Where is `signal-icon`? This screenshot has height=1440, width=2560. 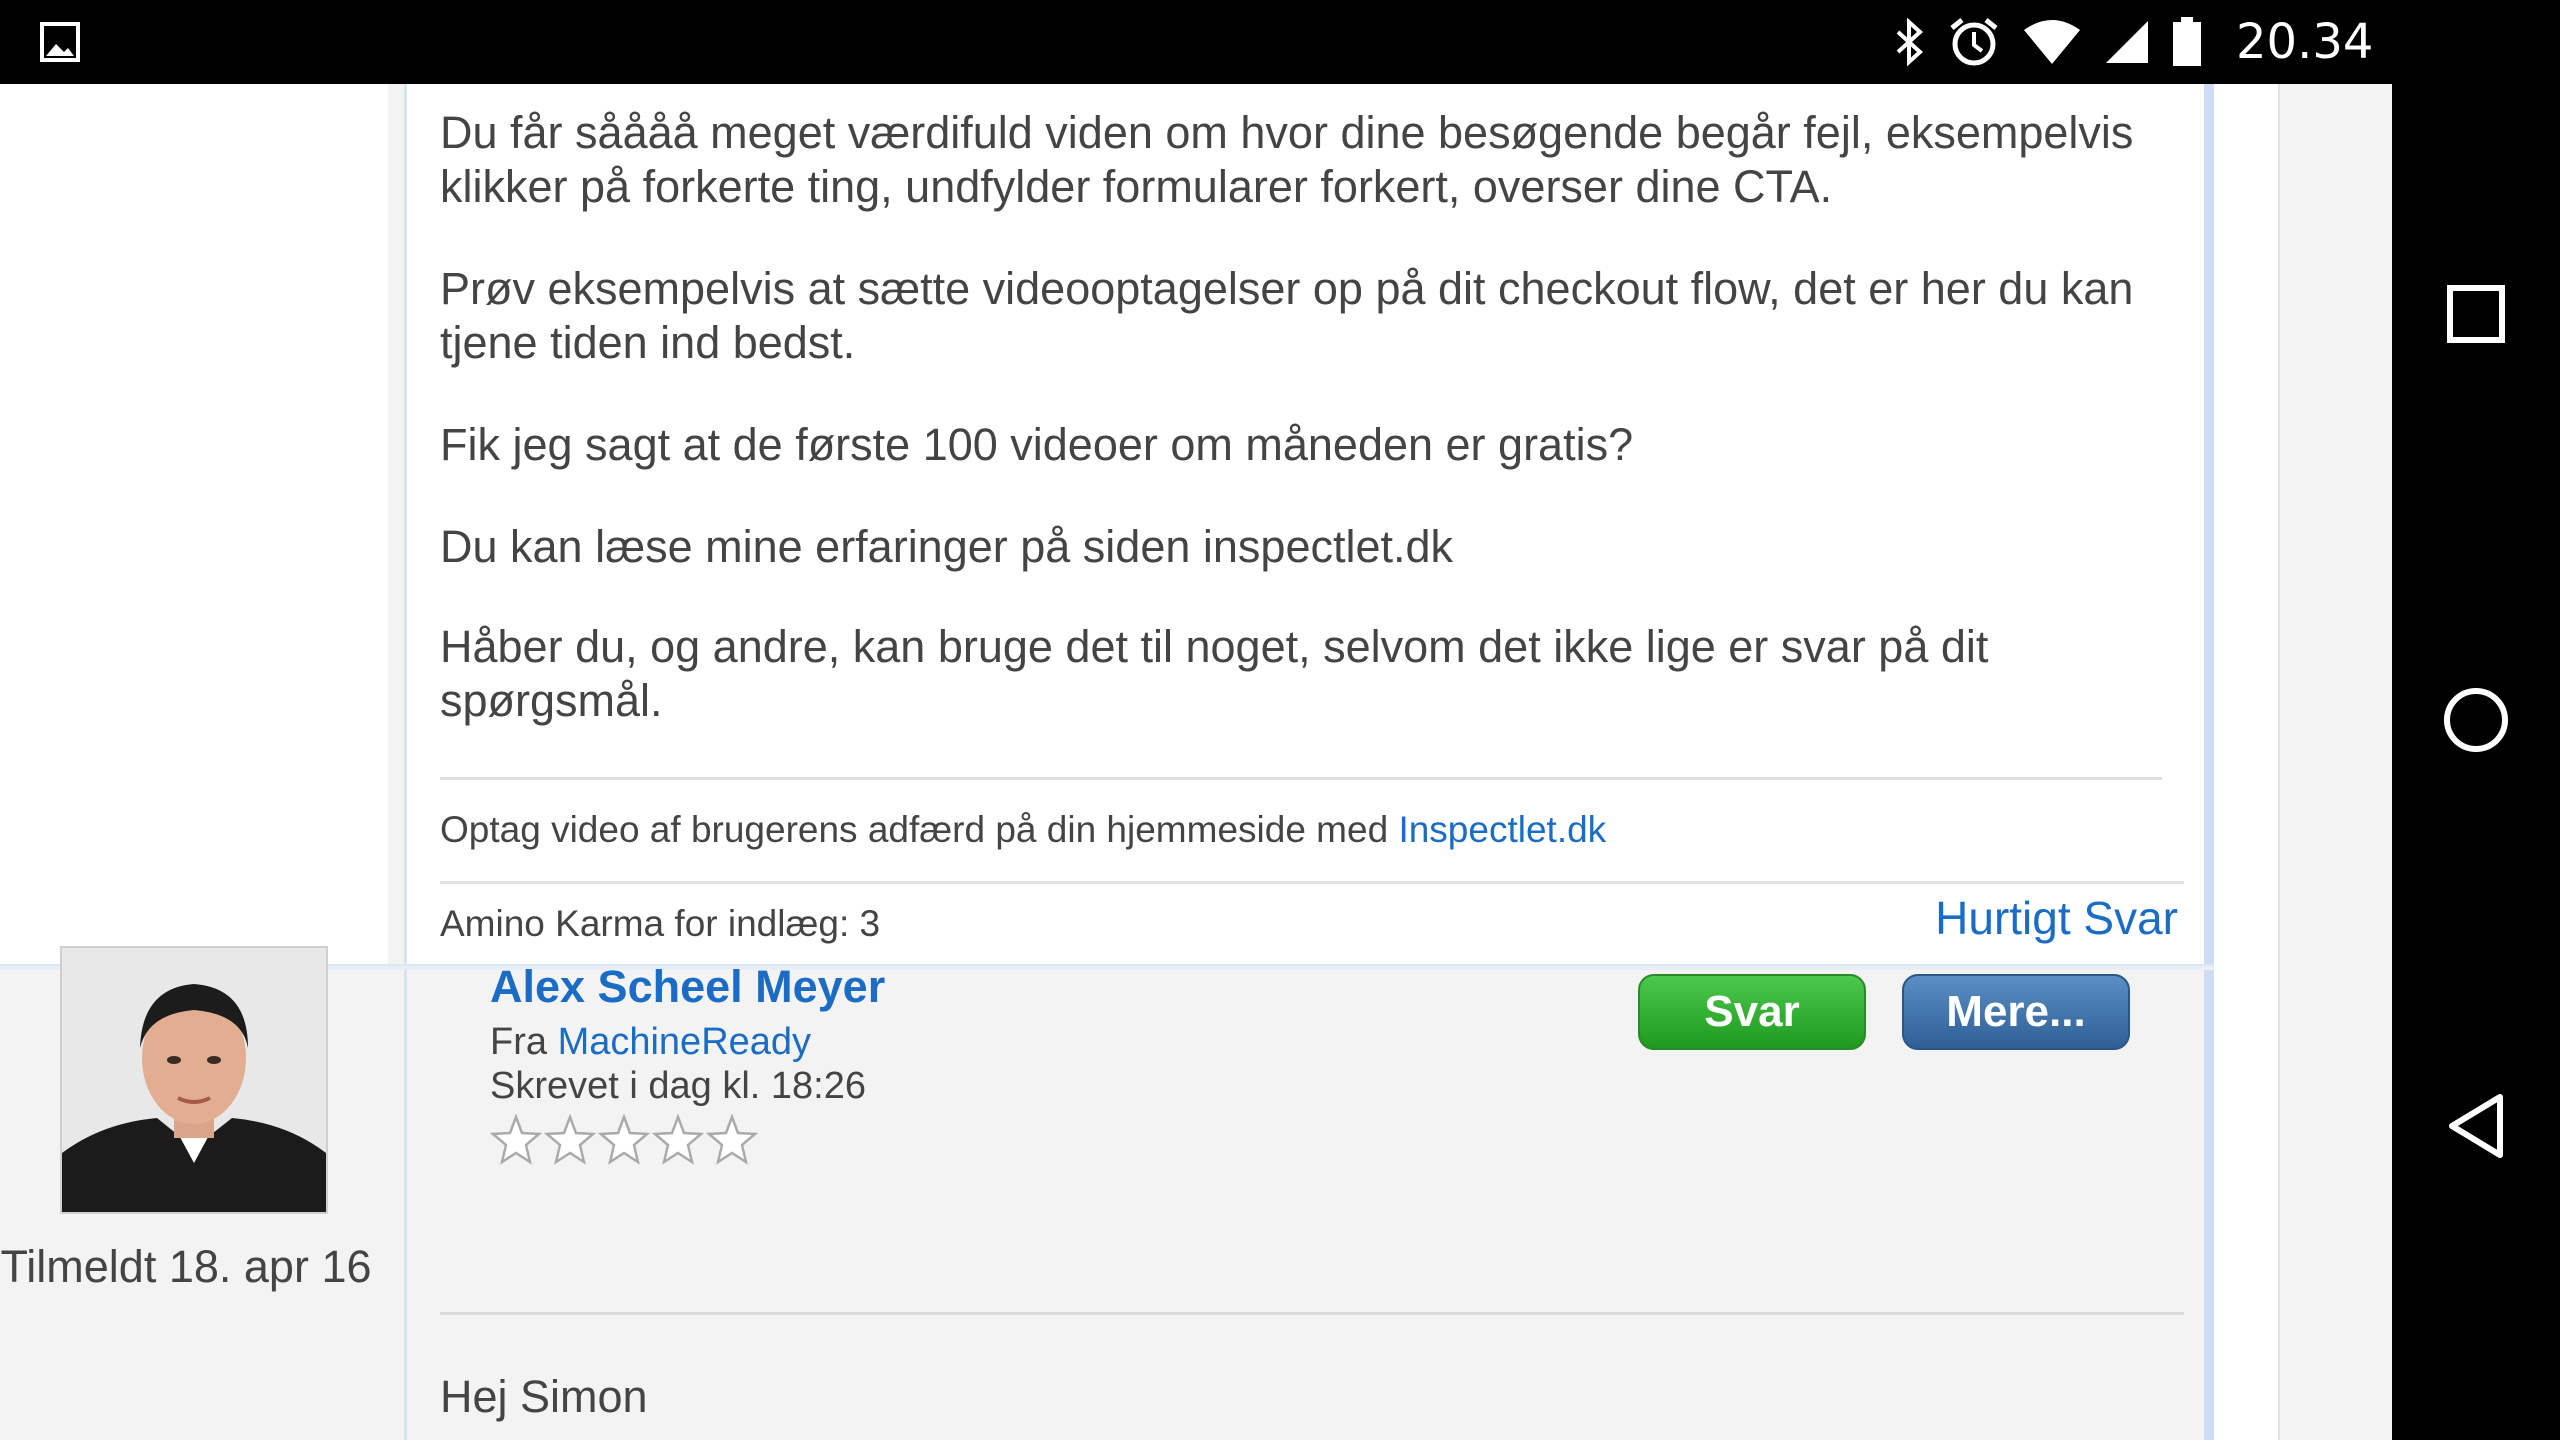 signal-icon is located at coordinates (2127, 42).